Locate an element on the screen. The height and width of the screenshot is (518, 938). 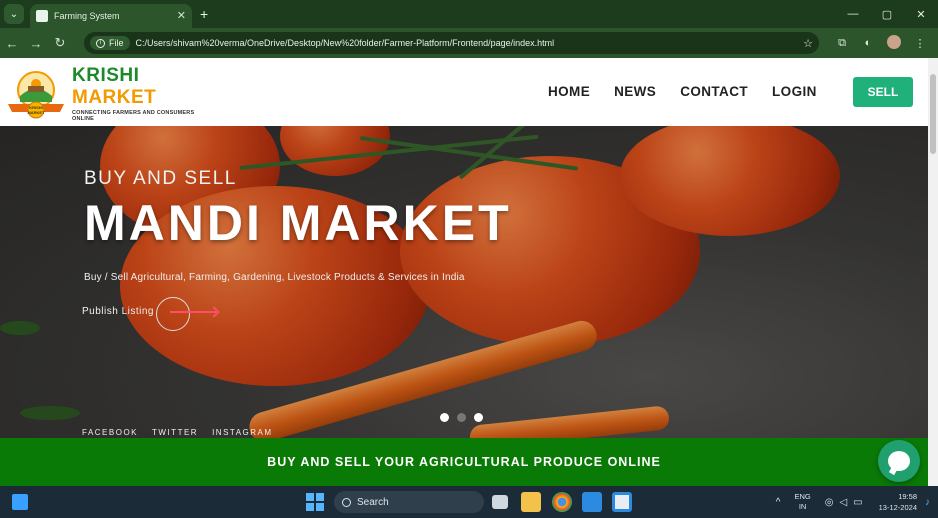
volume-icon: ◁ is located at coordinates (843, 502).